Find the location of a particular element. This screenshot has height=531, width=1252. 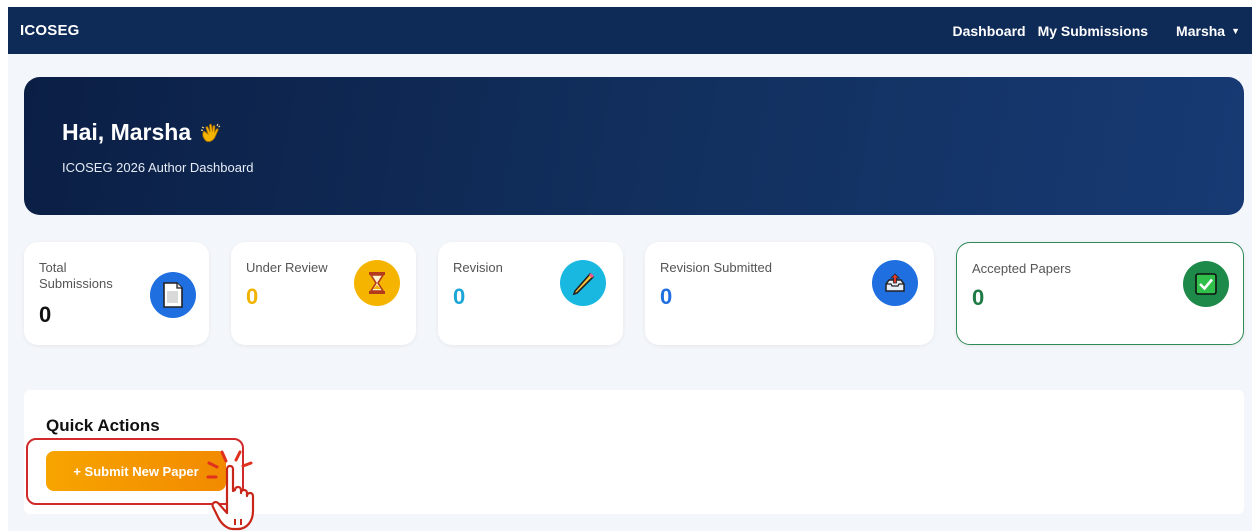

checkmark-icon is located at coordinates (1206, 284).